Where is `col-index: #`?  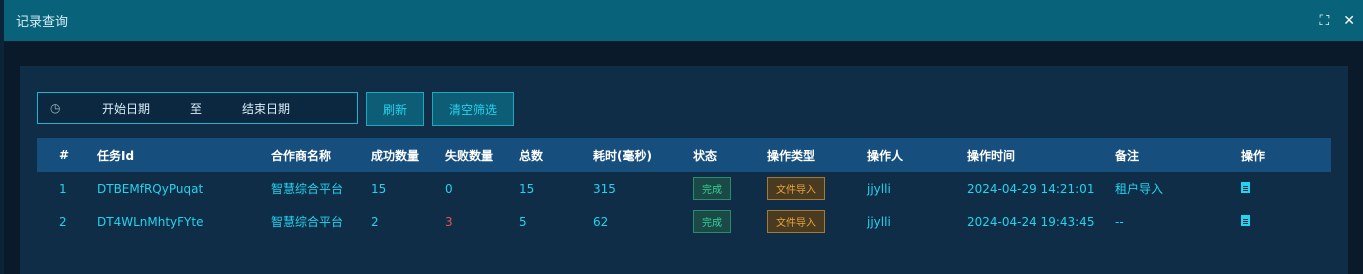
col-index: # is located at coordinates (64, 155).